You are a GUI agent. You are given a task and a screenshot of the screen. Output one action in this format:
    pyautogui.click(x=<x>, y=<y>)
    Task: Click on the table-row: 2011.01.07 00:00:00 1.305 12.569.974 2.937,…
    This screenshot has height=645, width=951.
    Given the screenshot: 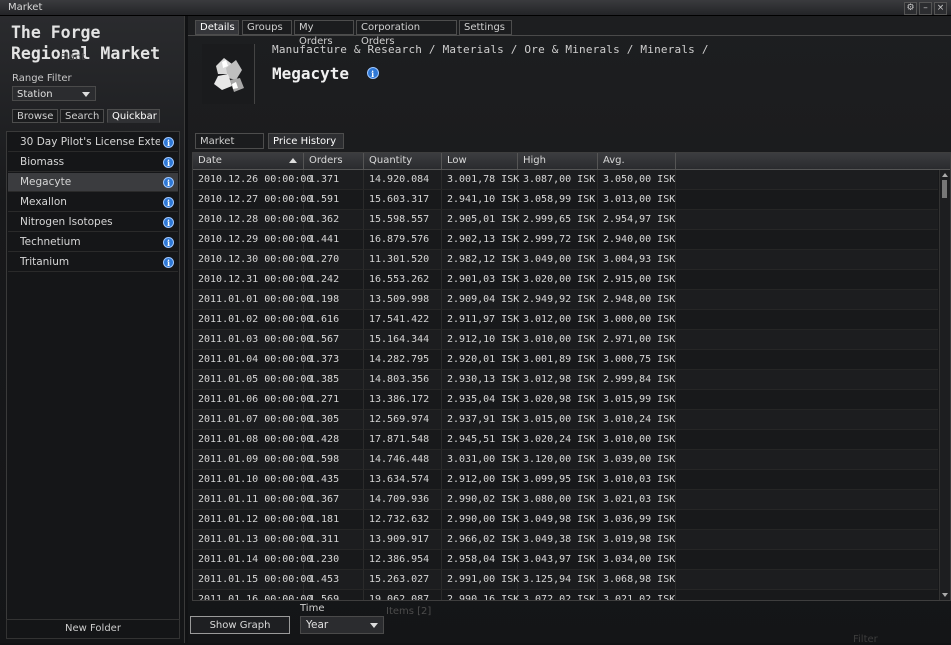 What is the action you would take?
    pyautogui.click(x=565, y=420)
    